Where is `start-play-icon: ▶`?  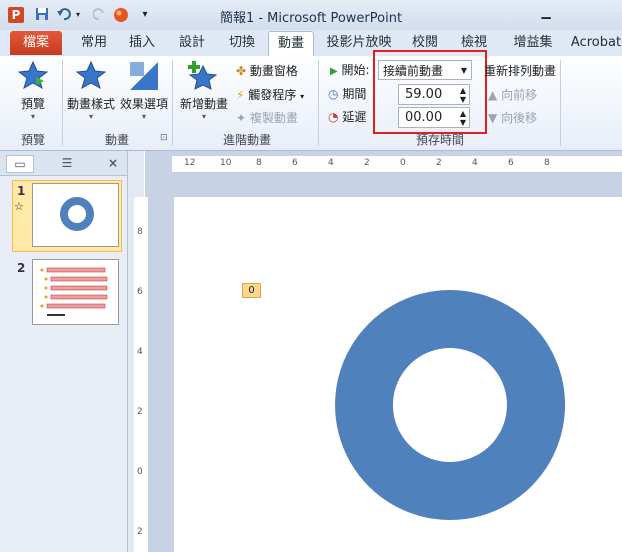 start-play-icon: ▶ is located at coordinates (334, 71).